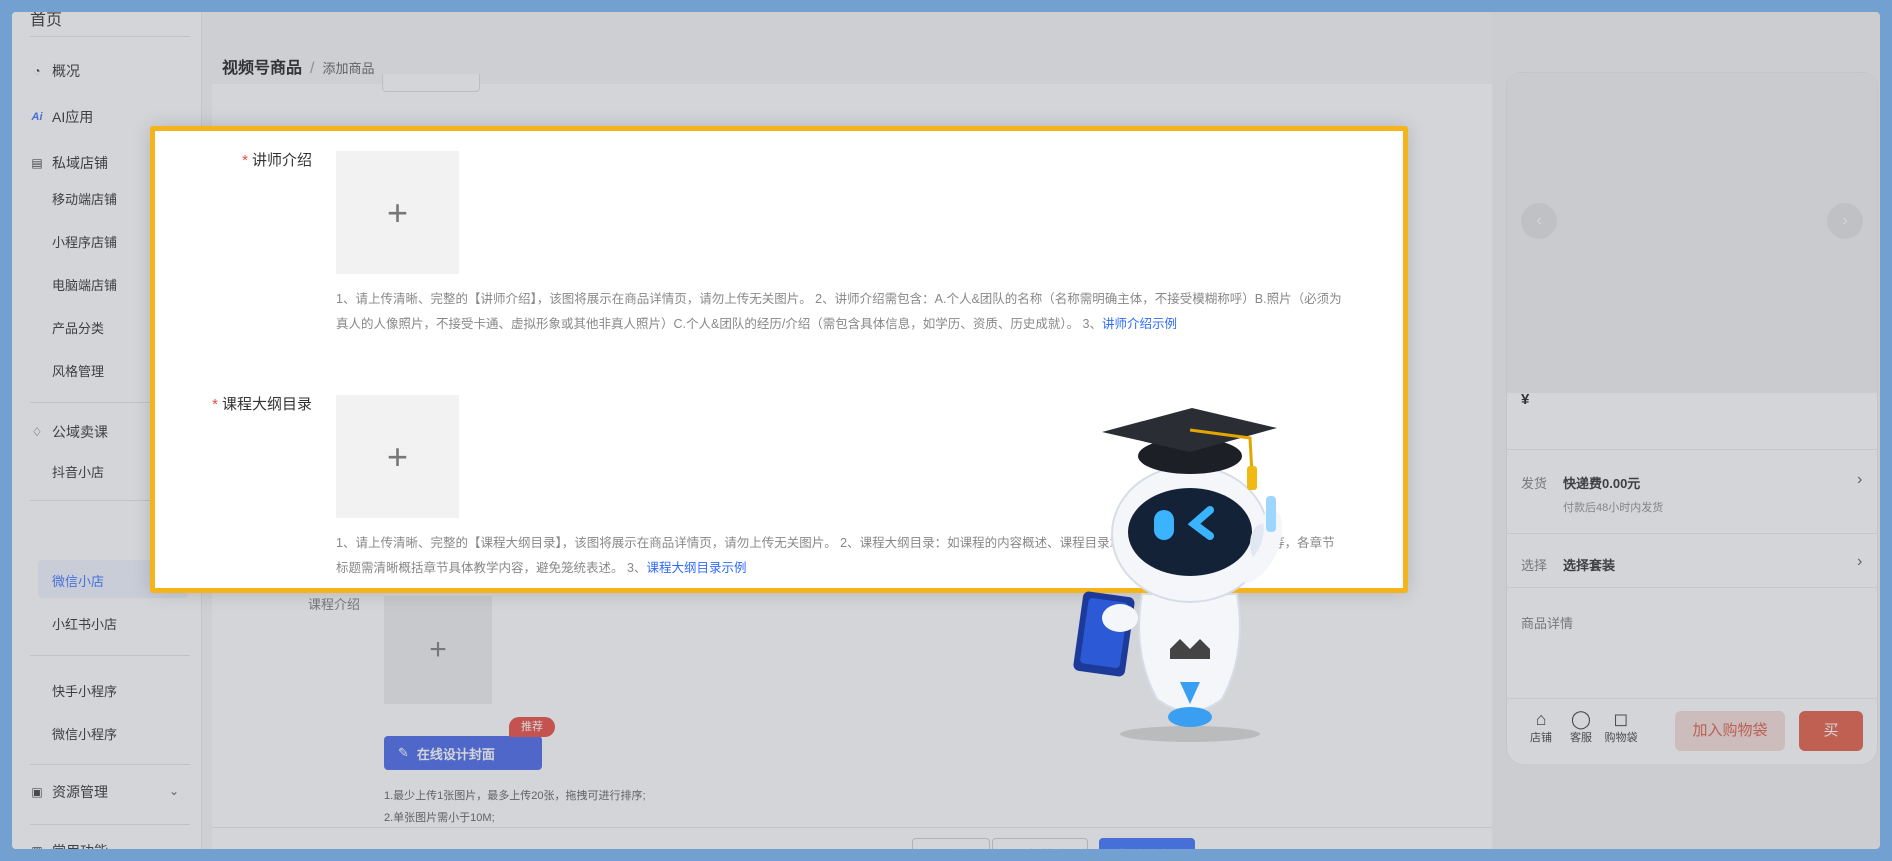 The image size is (1892, 861). Describe the element at coordinates (1692, 233) in the screenshot. I see `product-image-area` at that location.